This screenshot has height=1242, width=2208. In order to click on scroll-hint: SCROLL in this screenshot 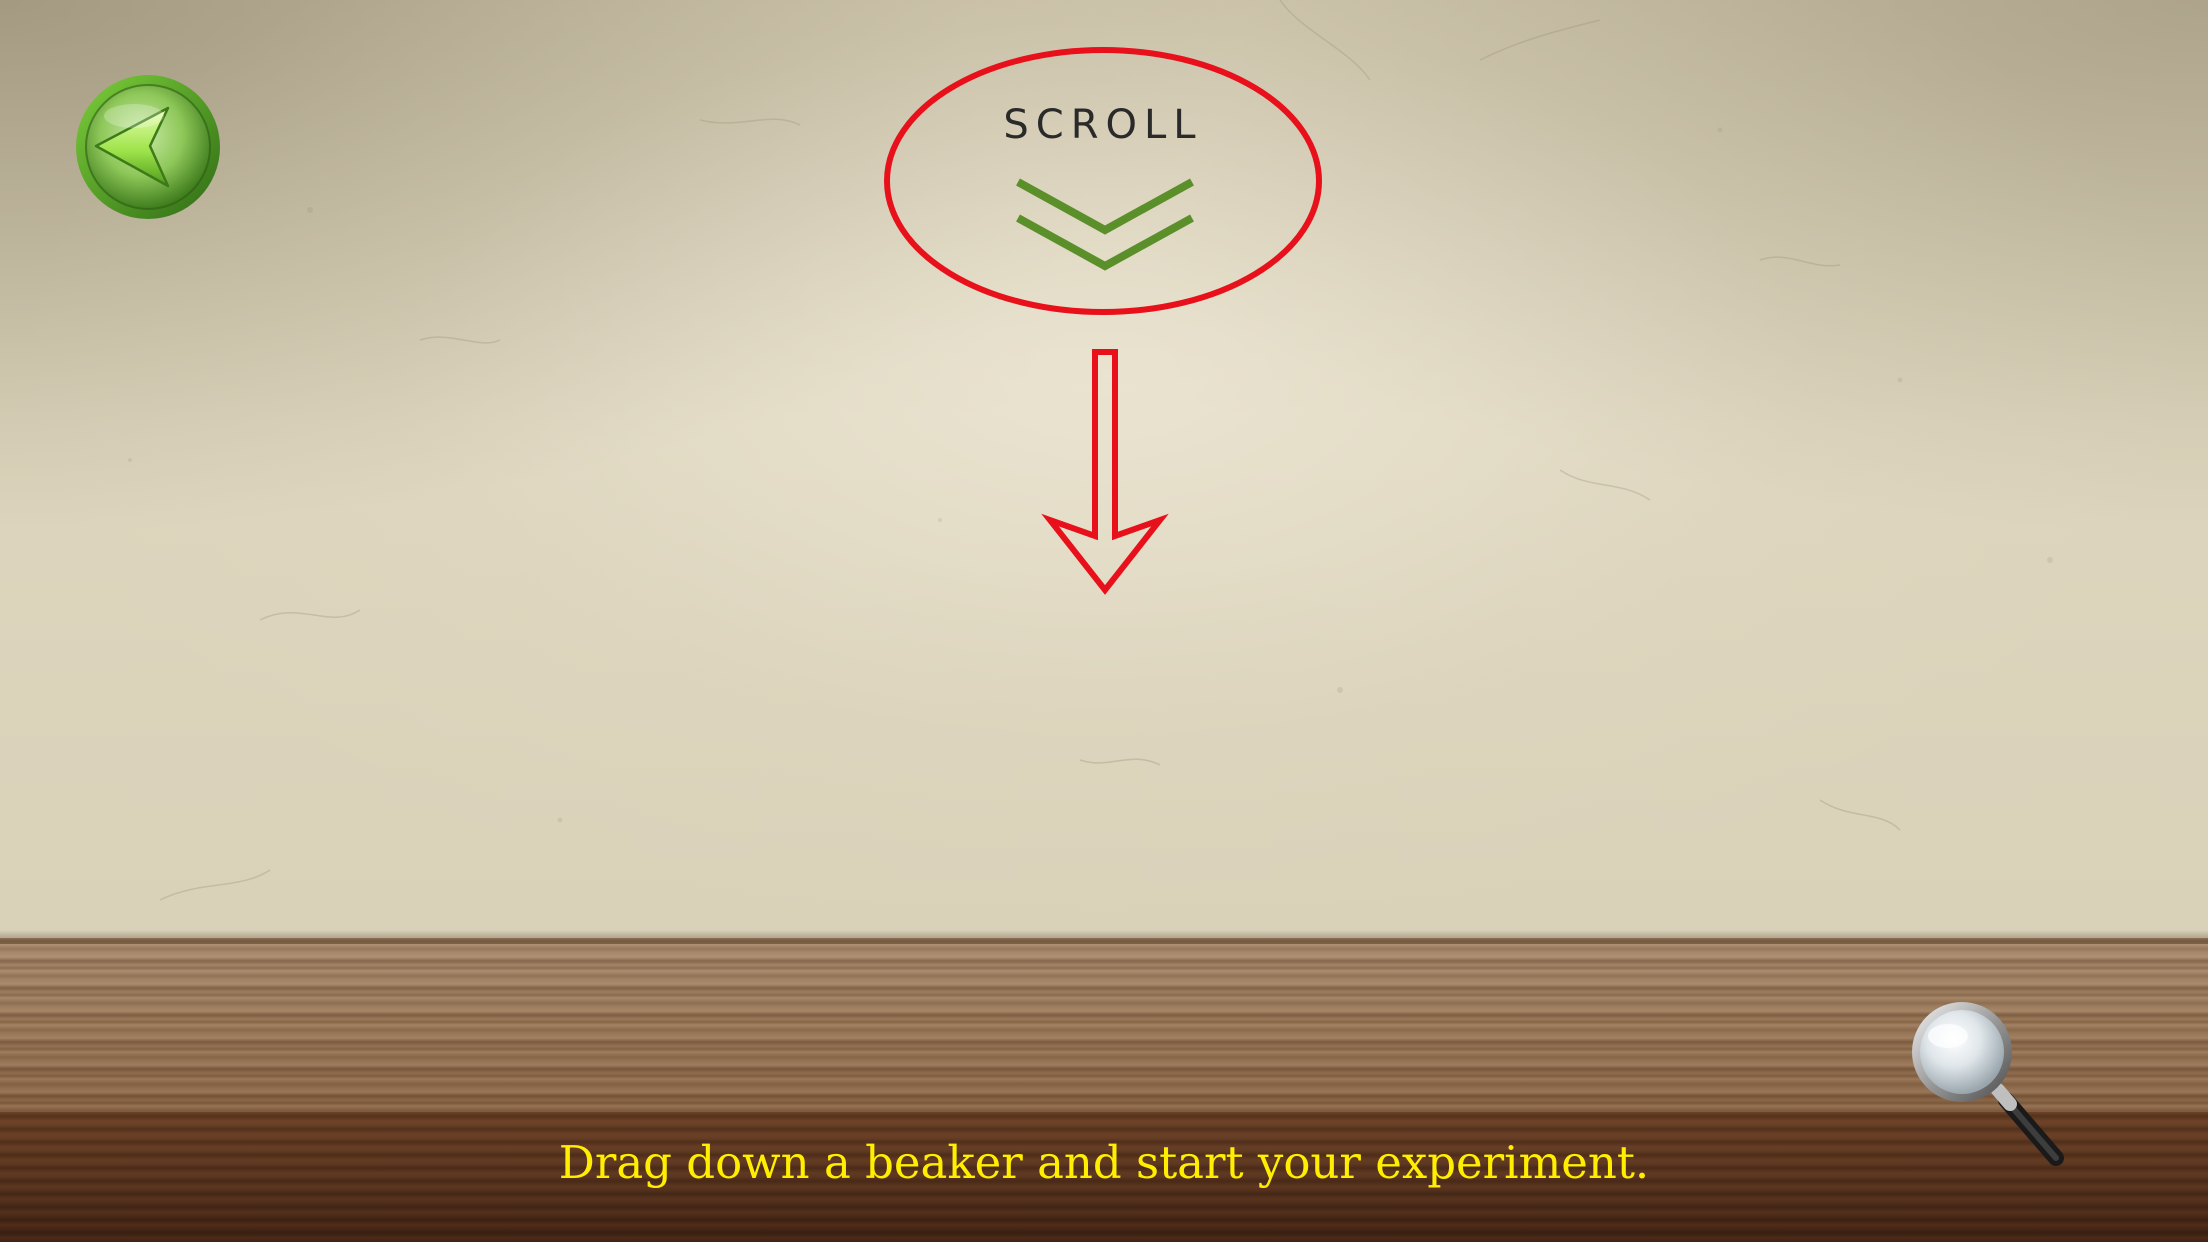, I will do `click(1103, 182)`.